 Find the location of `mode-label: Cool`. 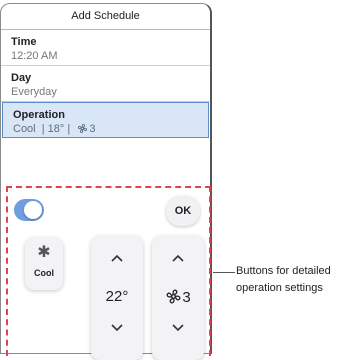

mode-label: Cool is located at coordinates (44, 273).